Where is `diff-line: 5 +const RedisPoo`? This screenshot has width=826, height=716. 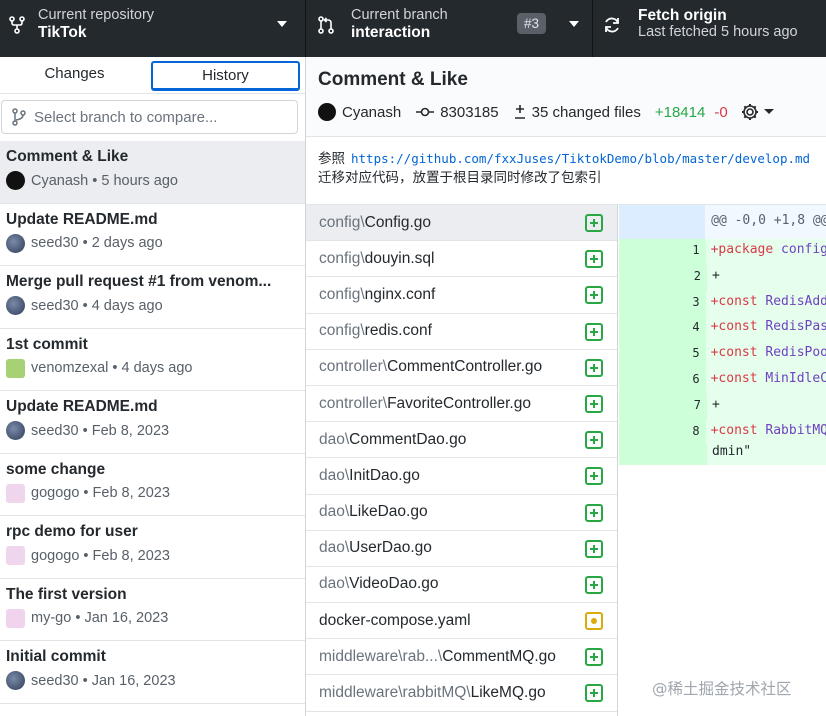 diff-line: 5 +const RedisPoo is located at coordinates (722, 355).